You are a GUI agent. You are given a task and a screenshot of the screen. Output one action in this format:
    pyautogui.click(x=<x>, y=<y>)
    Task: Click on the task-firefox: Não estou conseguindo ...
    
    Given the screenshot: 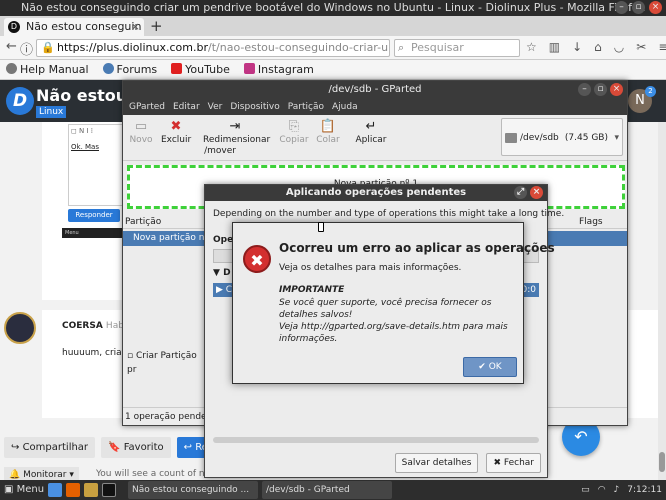 What is the action you would take?
    pyautogui.click(x=193, y=490)
    